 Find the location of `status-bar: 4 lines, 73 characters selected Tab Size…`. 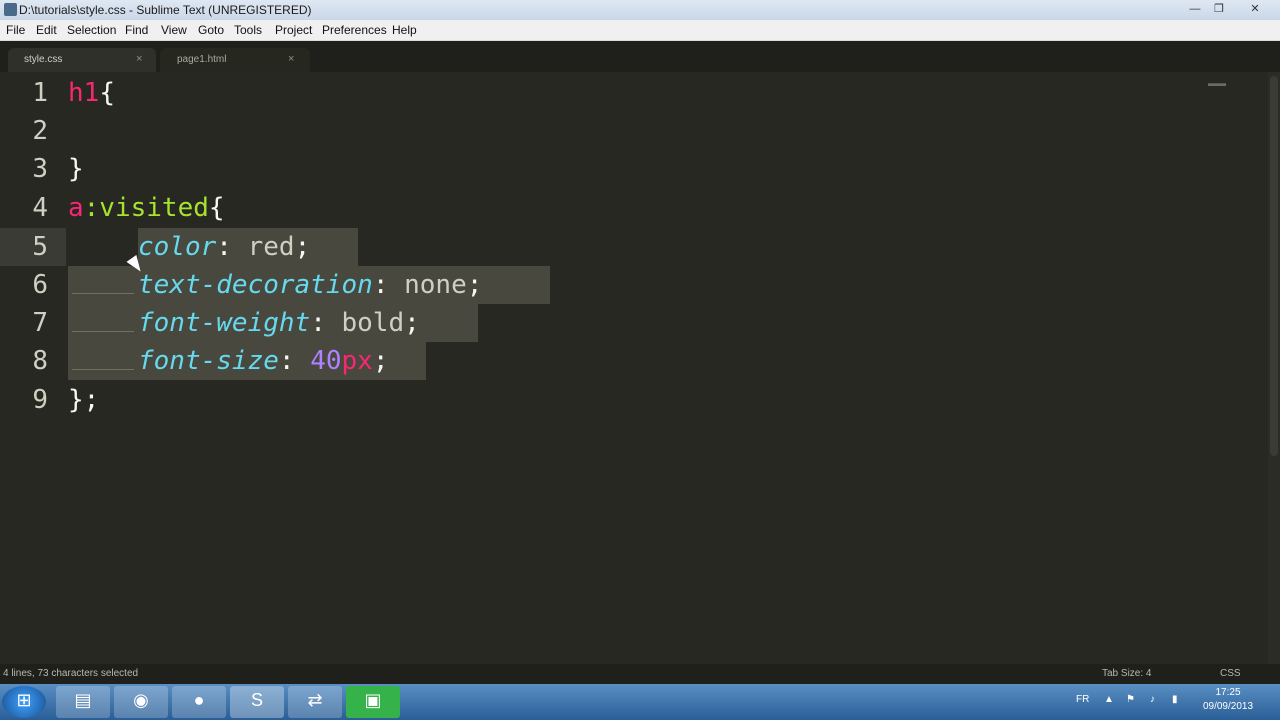

status-bar: 4 lines, 73 characters selected Tab Size… is located at coordinates (640, 674).